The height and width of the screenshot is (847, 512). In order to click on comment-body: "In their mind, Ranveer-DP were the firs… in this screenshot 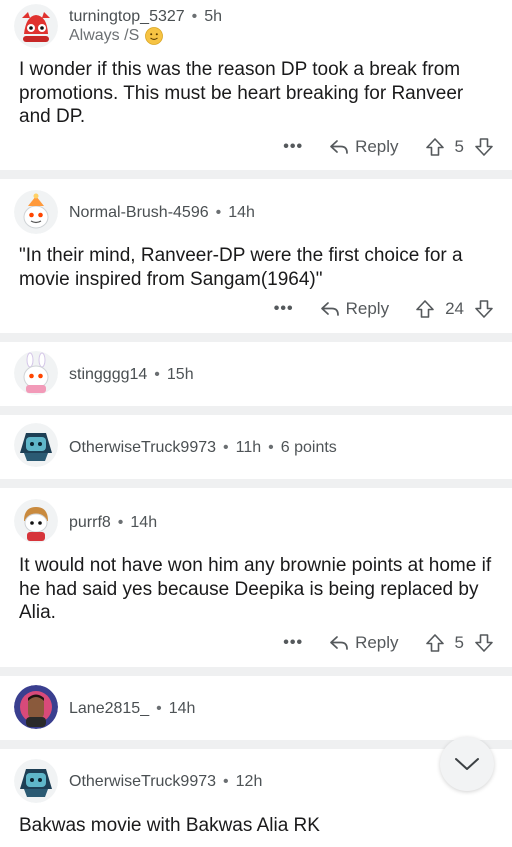, I will do `click(241, 267)`.